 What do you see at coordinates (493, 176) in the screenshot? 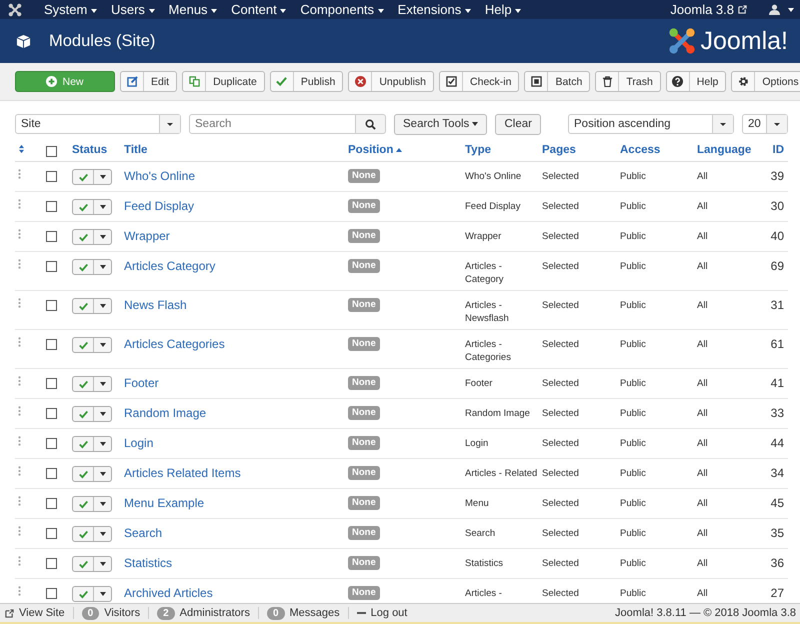
I see `module-type: Who's Online` at bounding box center [493, 176].